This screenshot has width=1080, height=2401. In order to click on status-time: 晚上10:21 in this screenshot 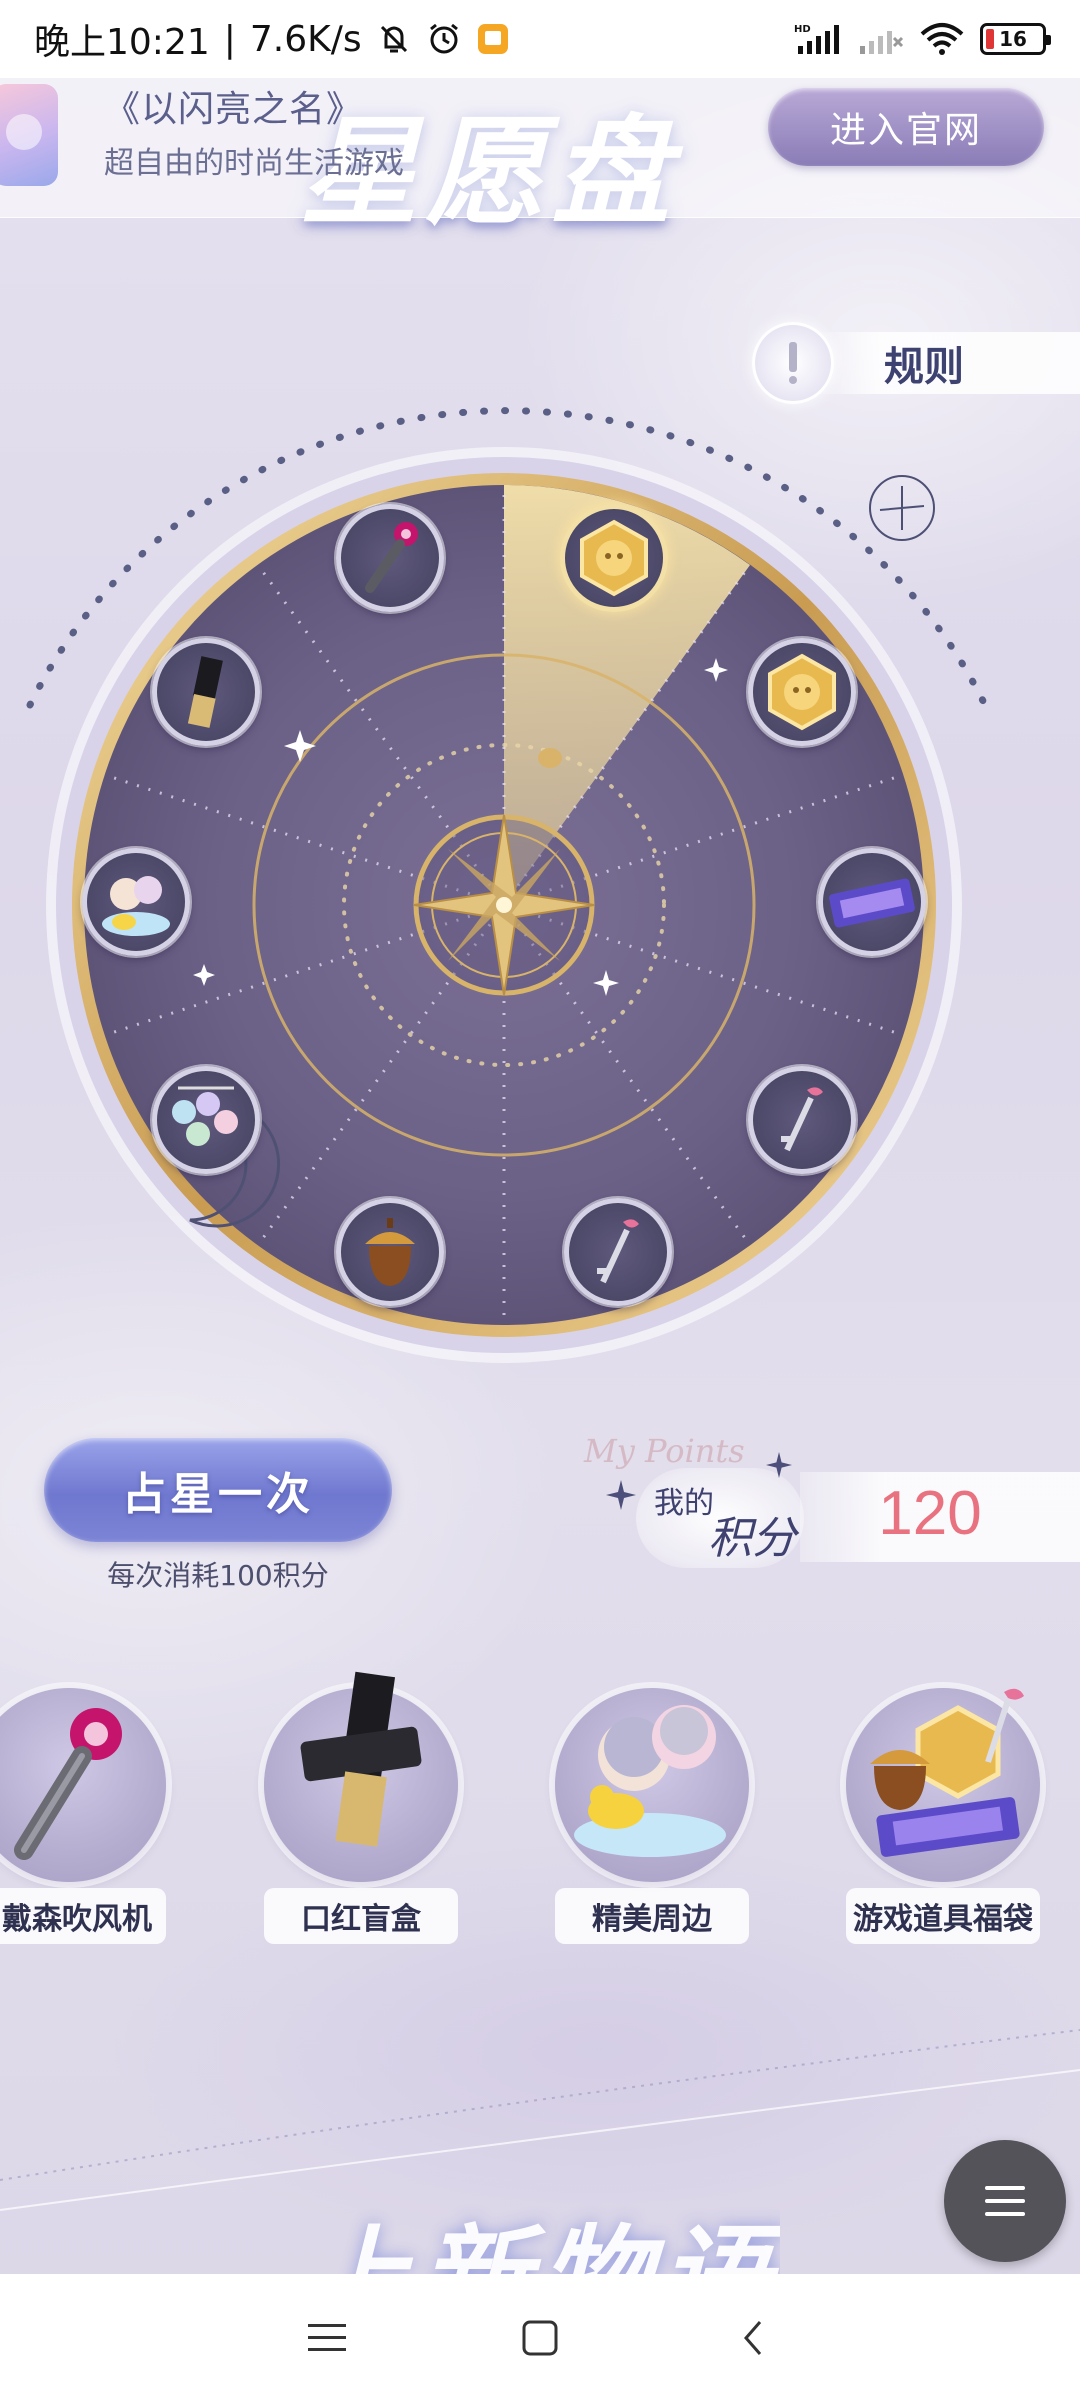, I will do `click(122, 42)`.